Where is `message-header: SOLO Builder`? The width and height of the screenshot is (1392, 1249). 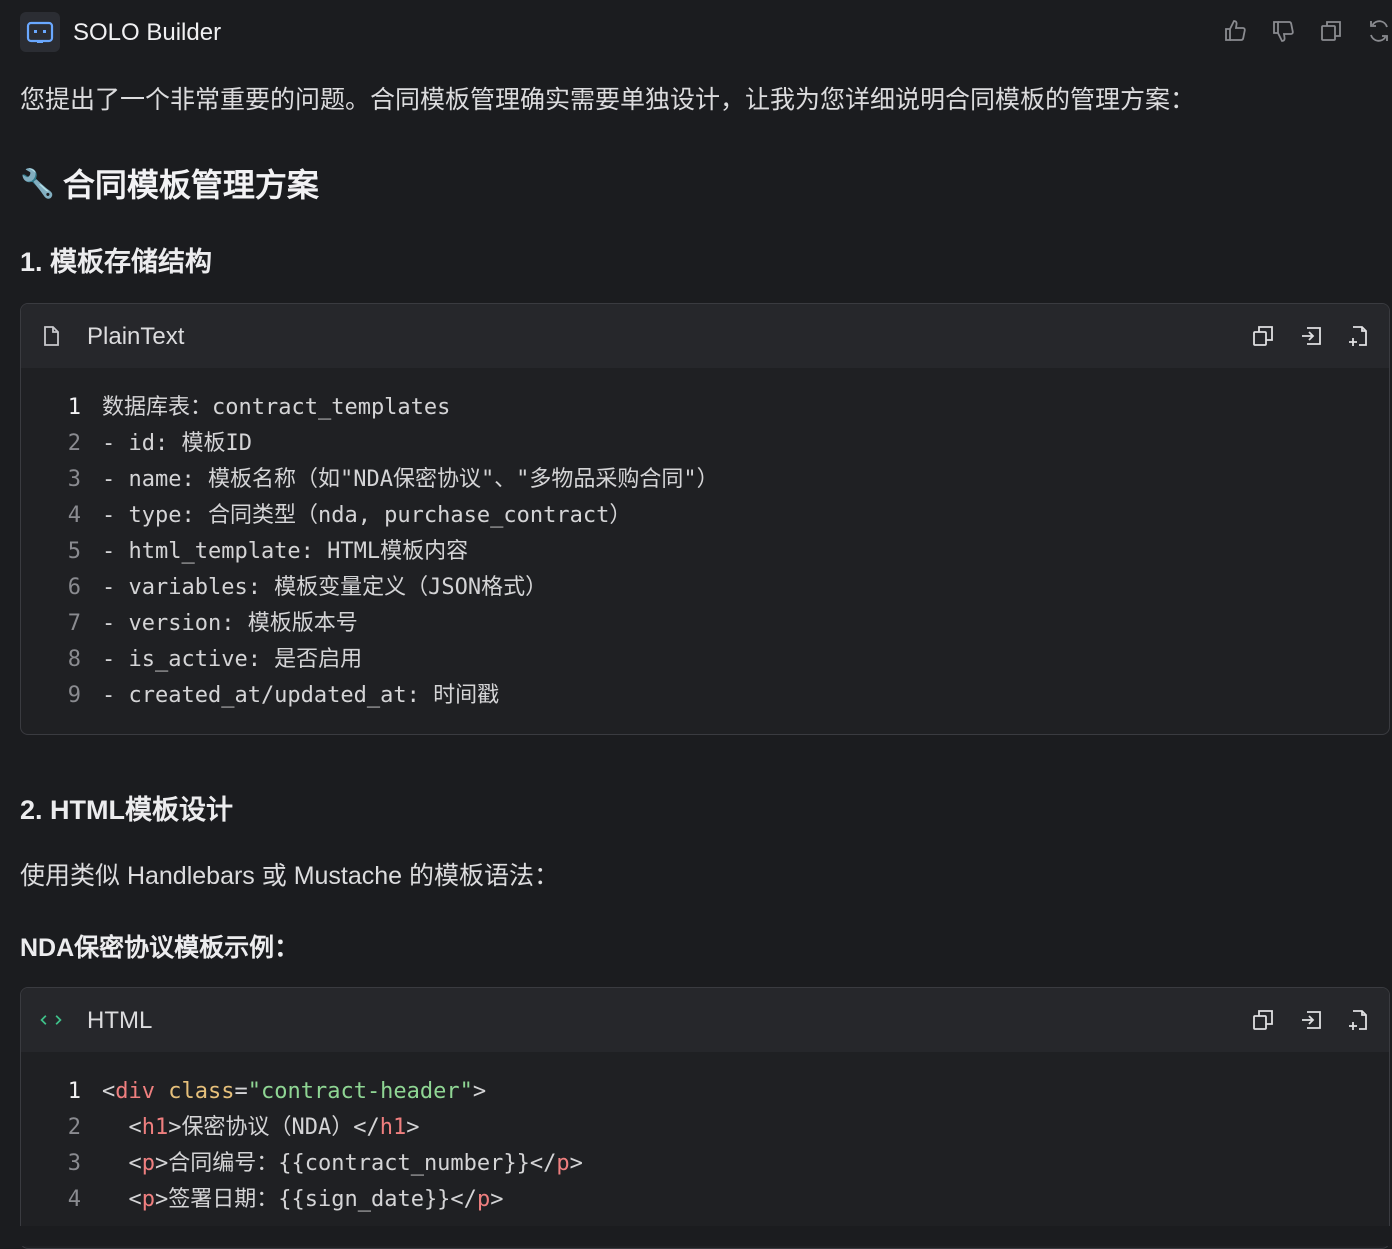
message-header: SOLO Builder is located at coordinates (706, 32).